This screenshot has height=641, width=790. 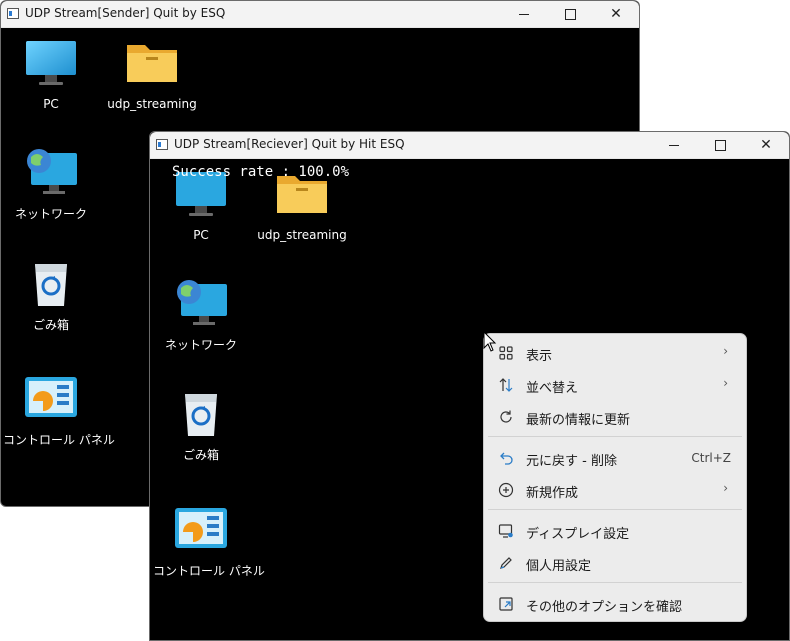 I want to click on menu-item-label: 最新の情報に更新, so click(x=578, y=420).